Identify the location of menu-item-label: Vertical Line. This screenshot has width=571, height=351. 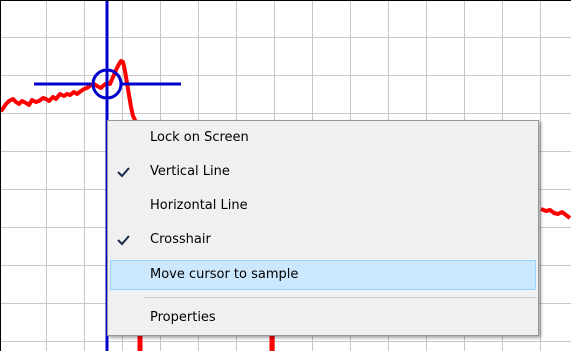
(190, 171).